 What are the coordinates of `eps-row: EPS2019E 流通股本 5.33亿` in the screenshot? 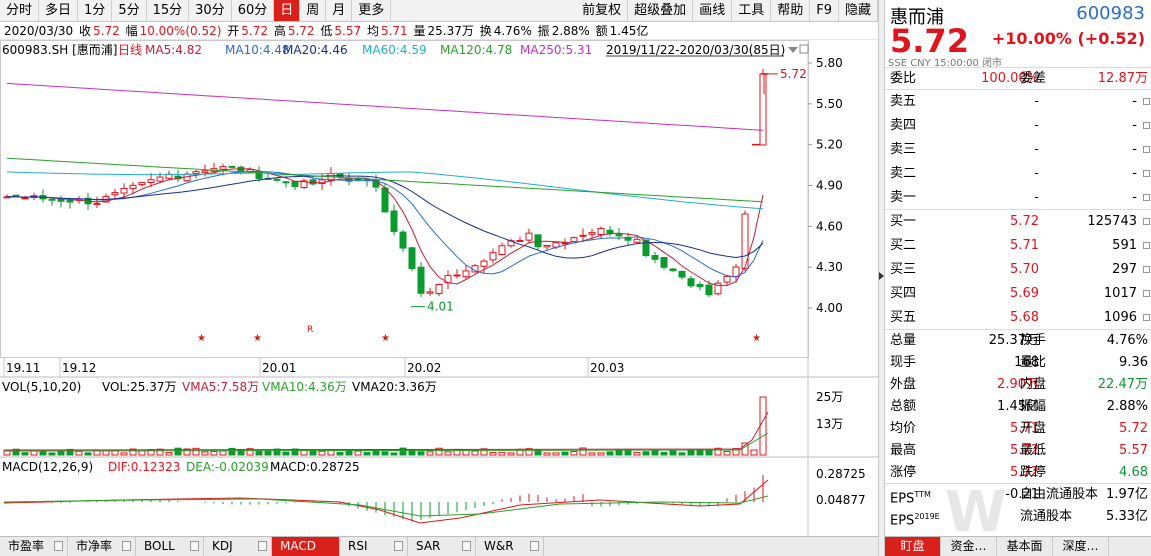 It's located at (1018, 517).